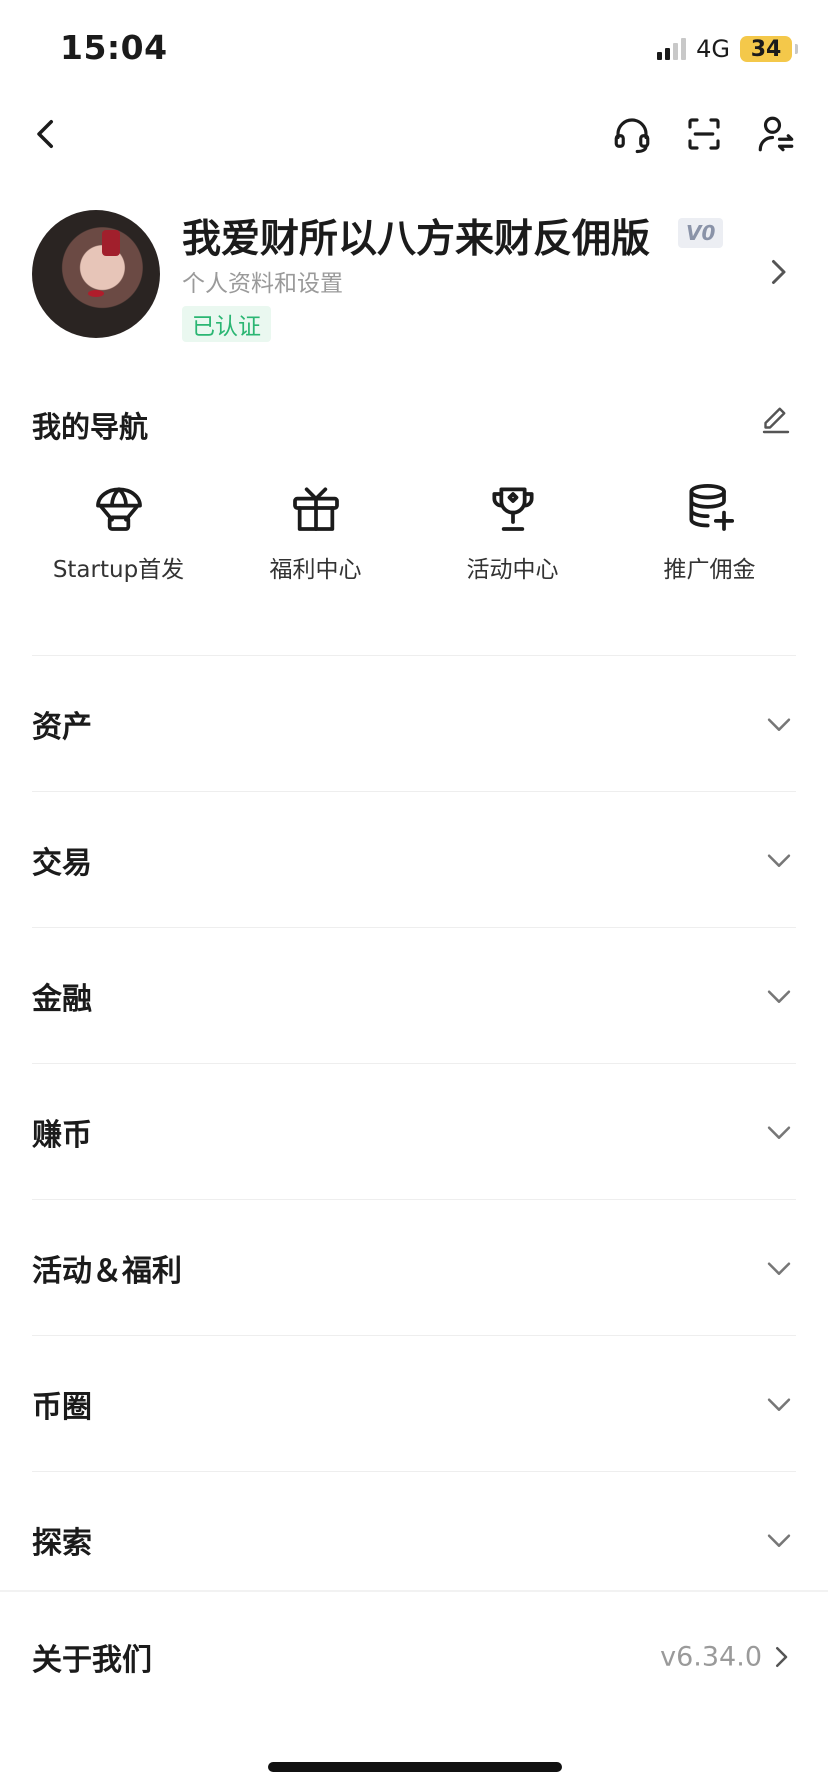  What do you see at coordinates (701, 233) in the screenshot?
I see `vip-badge: V0` at bounding box center [701, 233].